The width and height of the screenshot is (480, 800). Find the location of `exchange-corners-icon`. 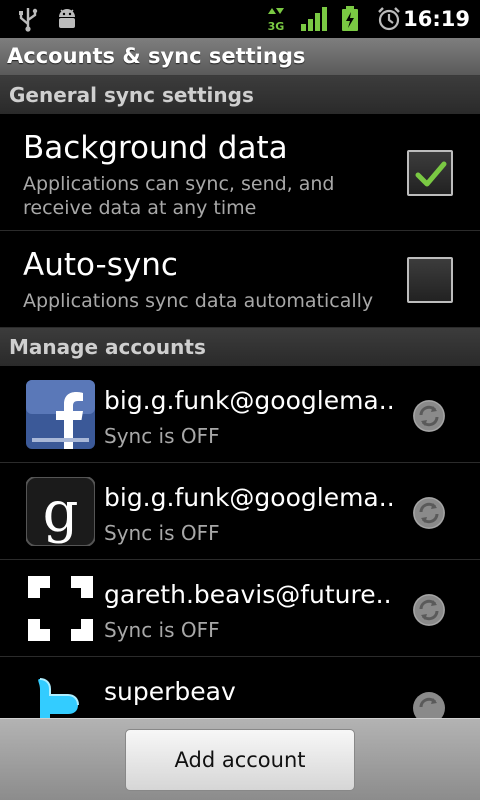

exchange-corners-icon is located at coordinates (60, 608).